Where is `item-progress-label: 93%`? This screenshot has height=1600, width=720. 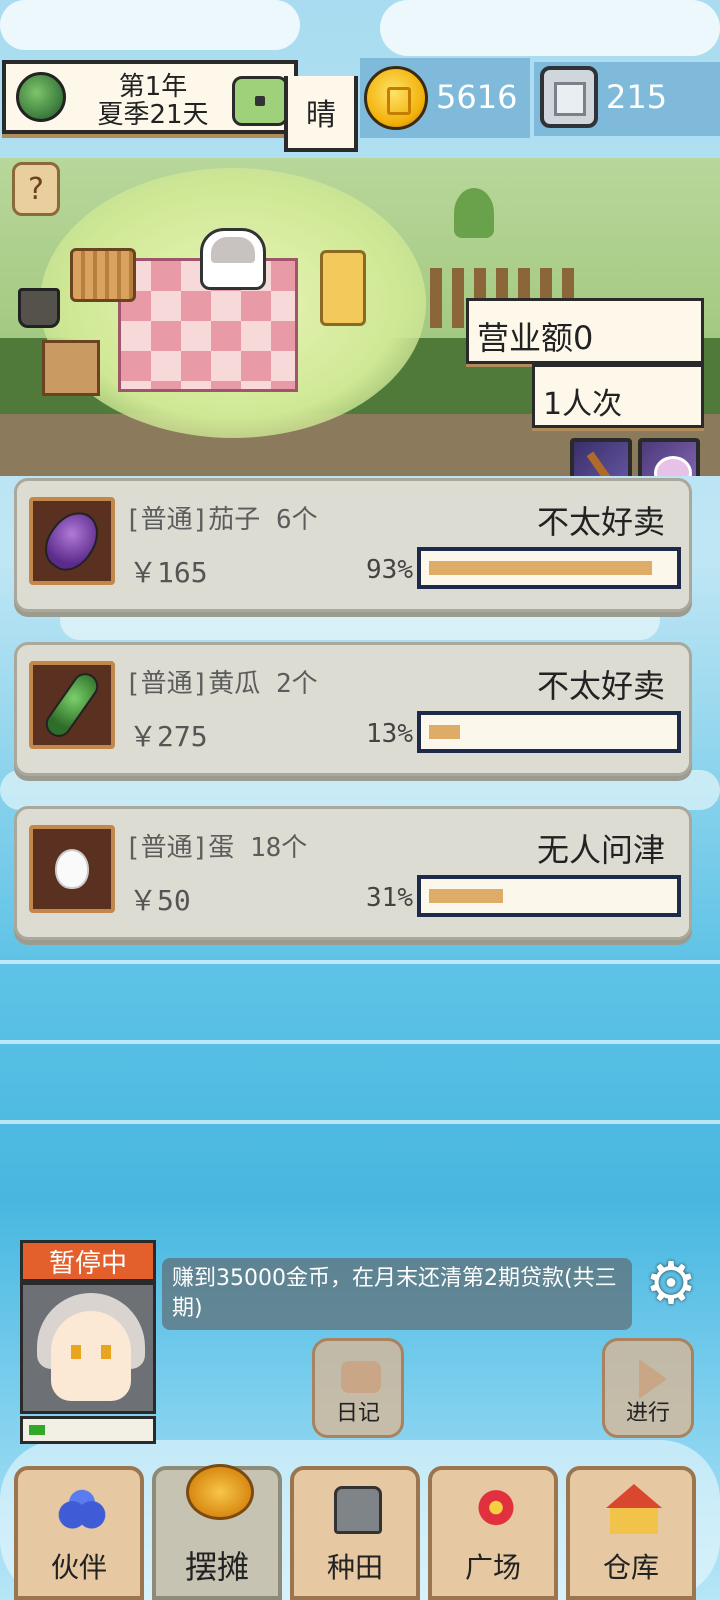
item-progress-label: 93% is located at coordinates (389, 570).